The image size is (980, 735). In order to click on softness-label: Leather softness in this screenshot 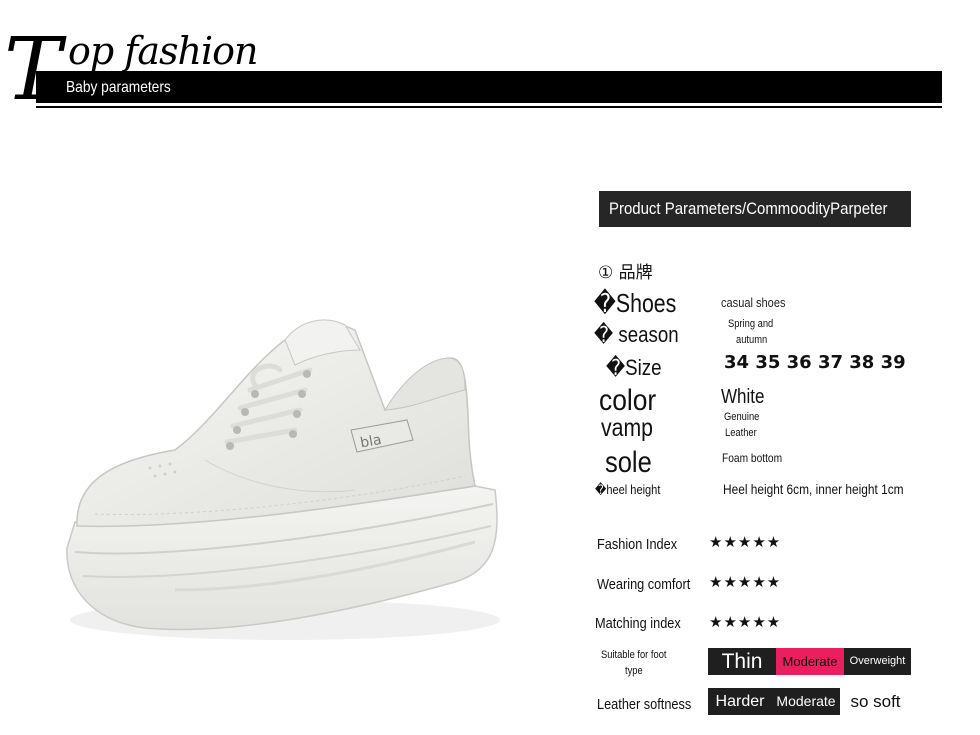, I will do `click(644, 704)`.